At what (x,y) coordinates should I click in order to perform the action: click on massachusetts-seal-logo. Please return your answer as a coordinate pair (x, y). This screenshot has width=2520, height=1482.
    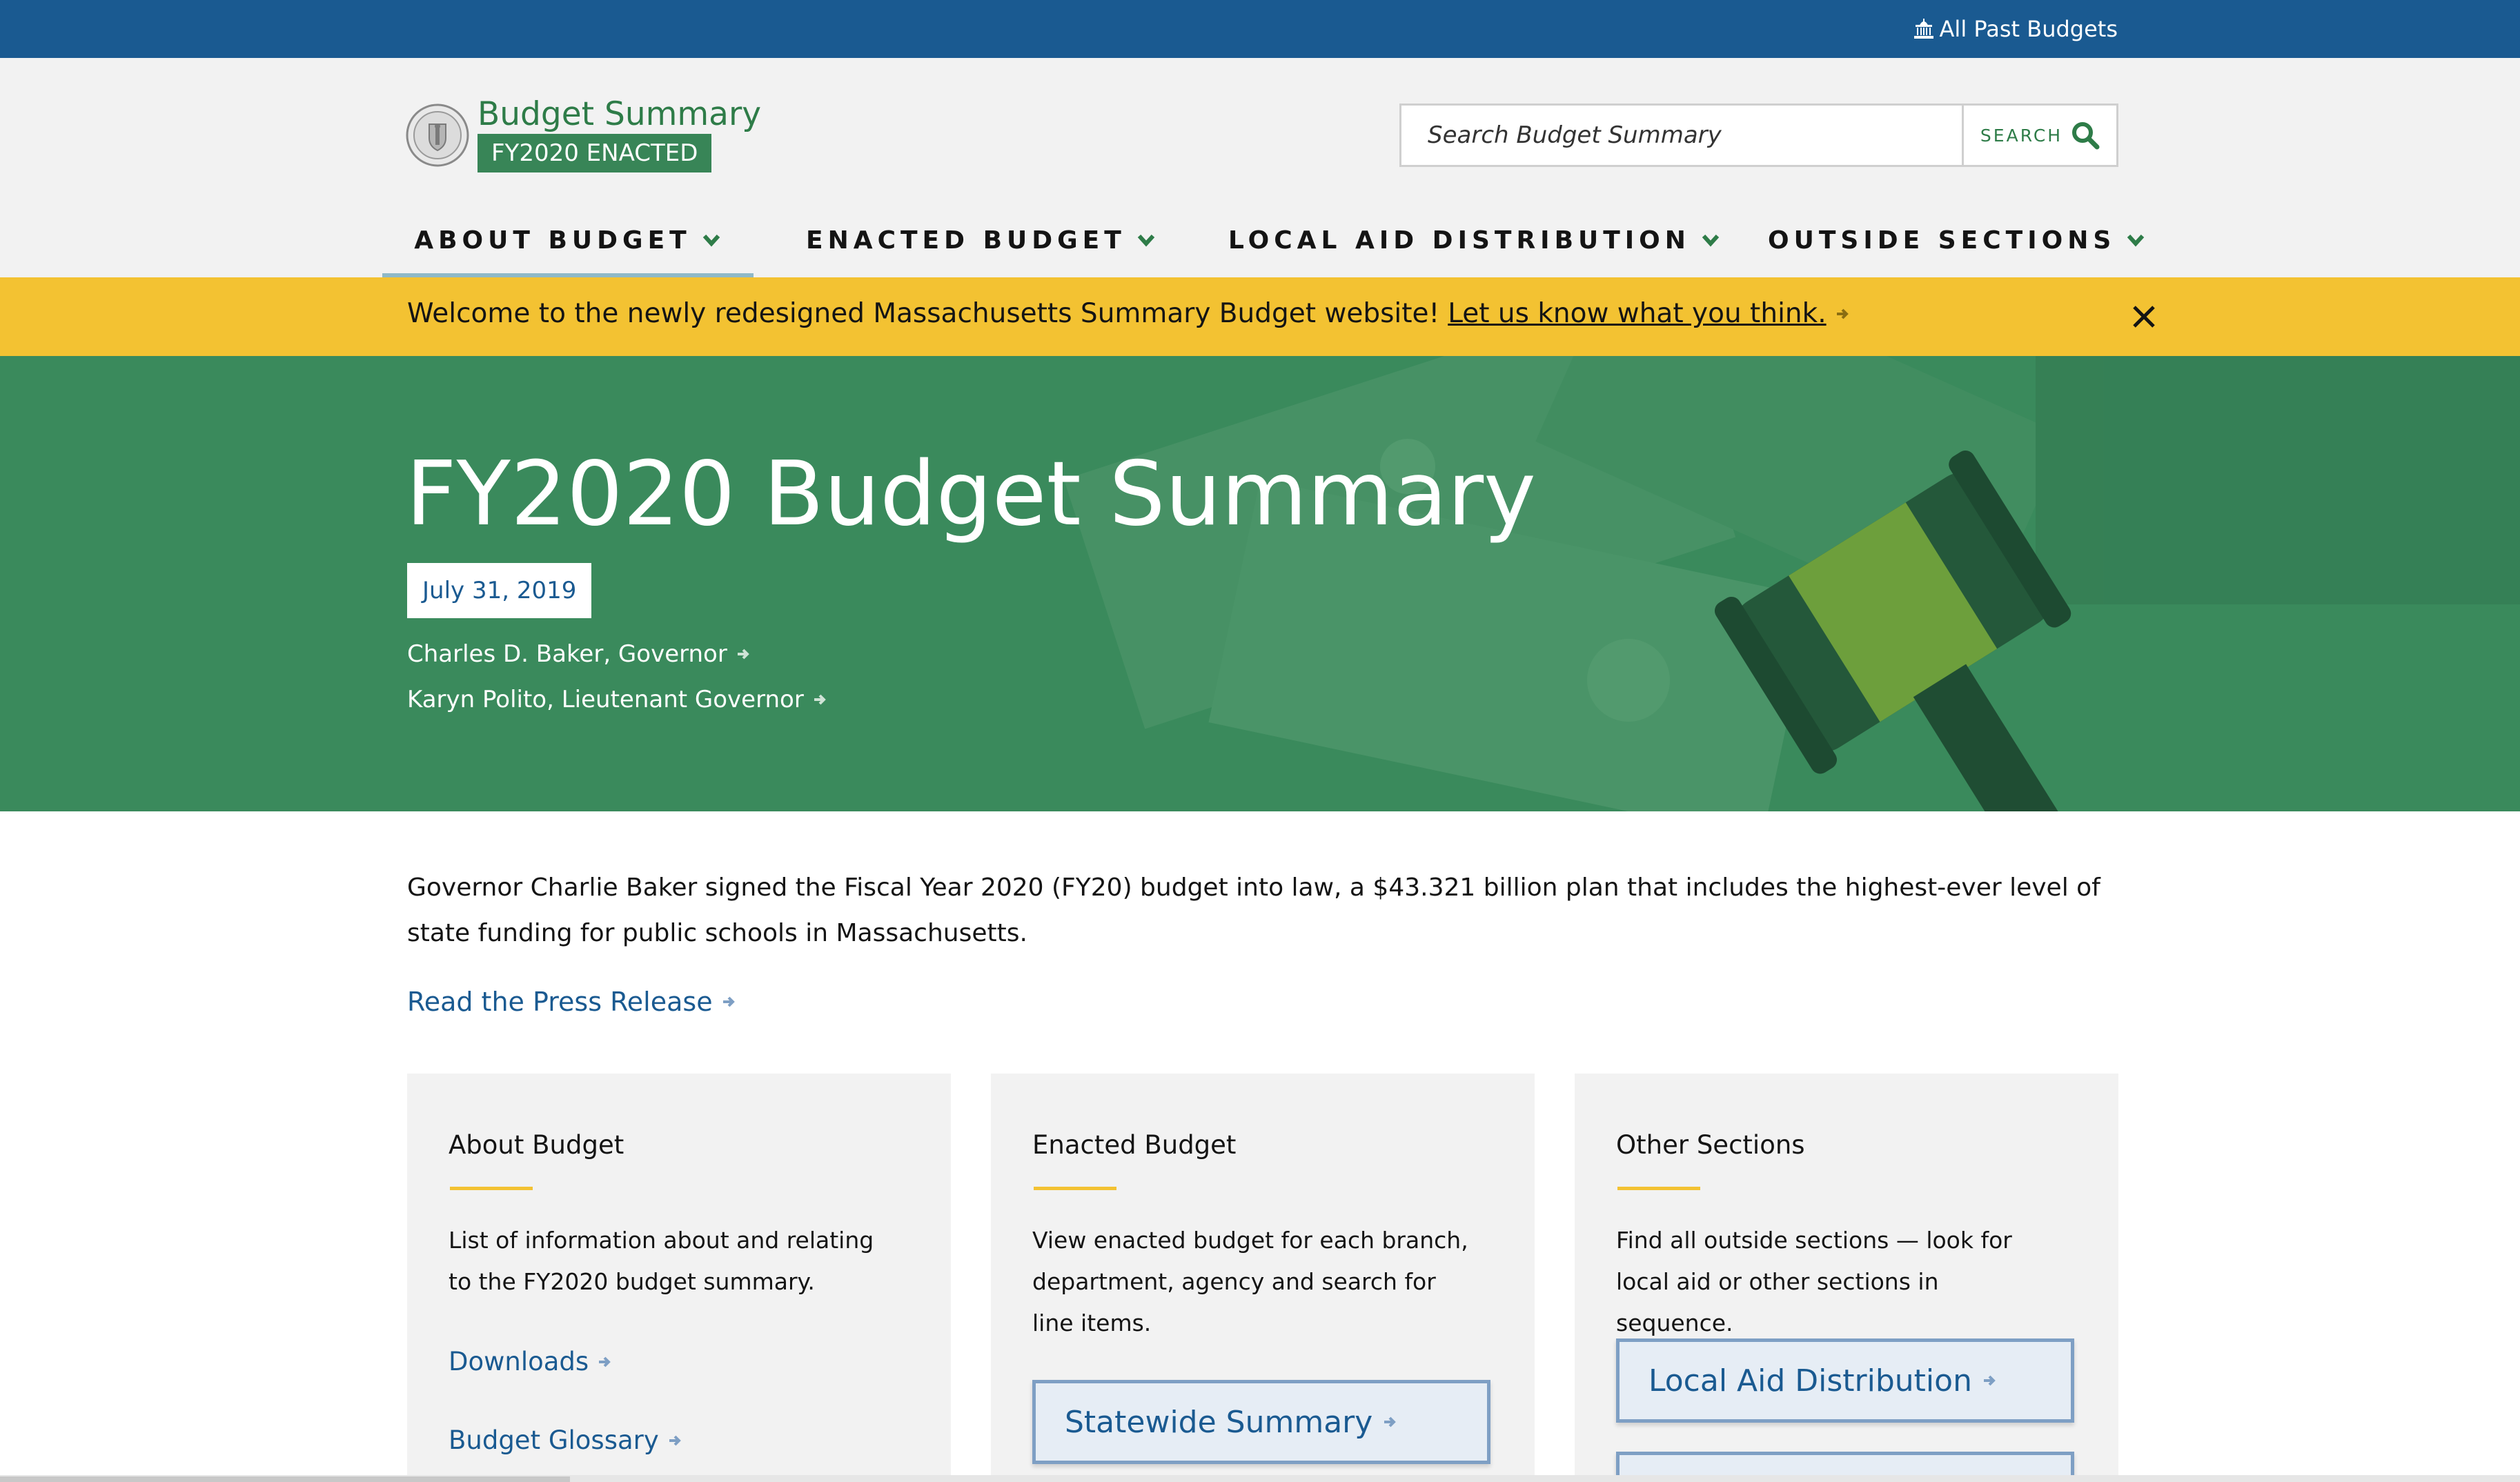
    Looking at the image, I should click on (437, 135).